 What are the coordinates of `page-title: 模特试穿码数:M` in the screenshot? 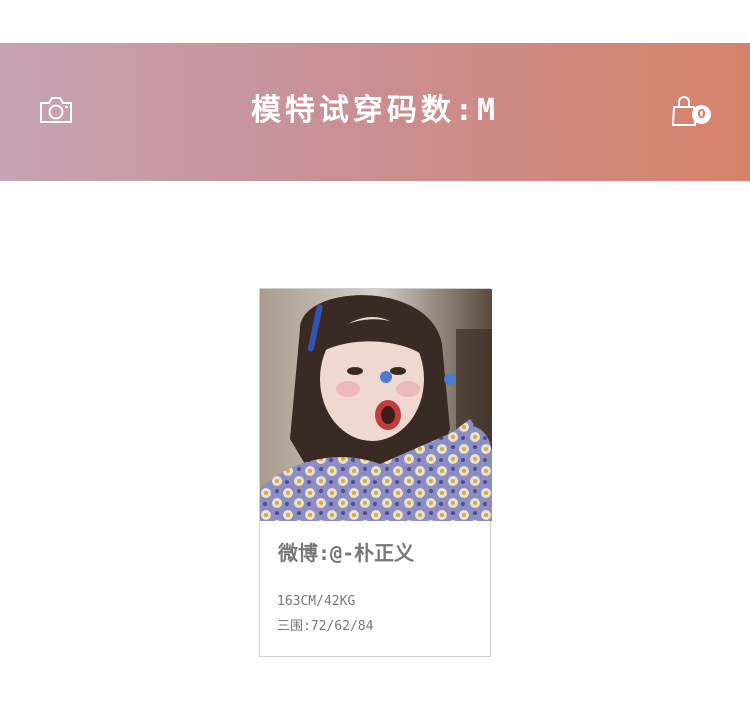 It's located at (375, 110).